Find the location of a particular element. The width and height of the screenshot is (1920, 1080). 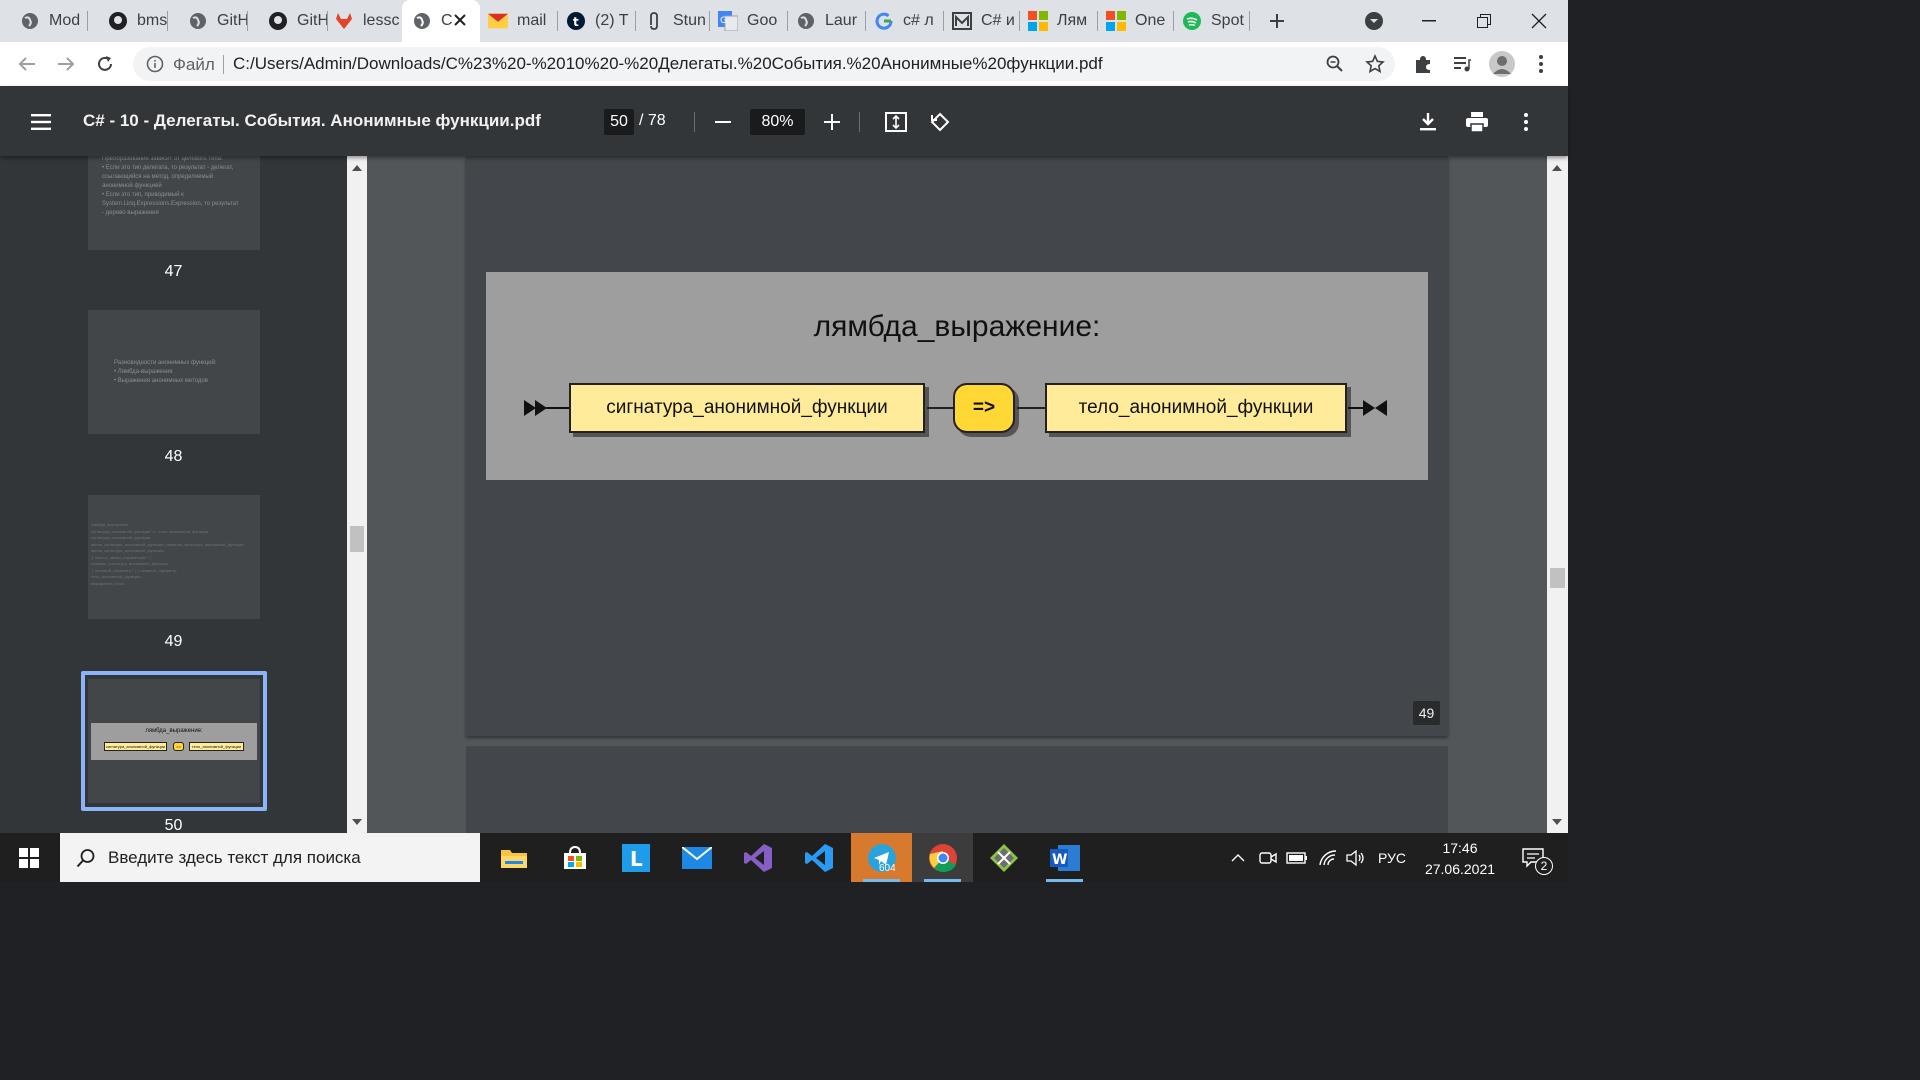

svg-text: G is located at coordinates (723, 21).